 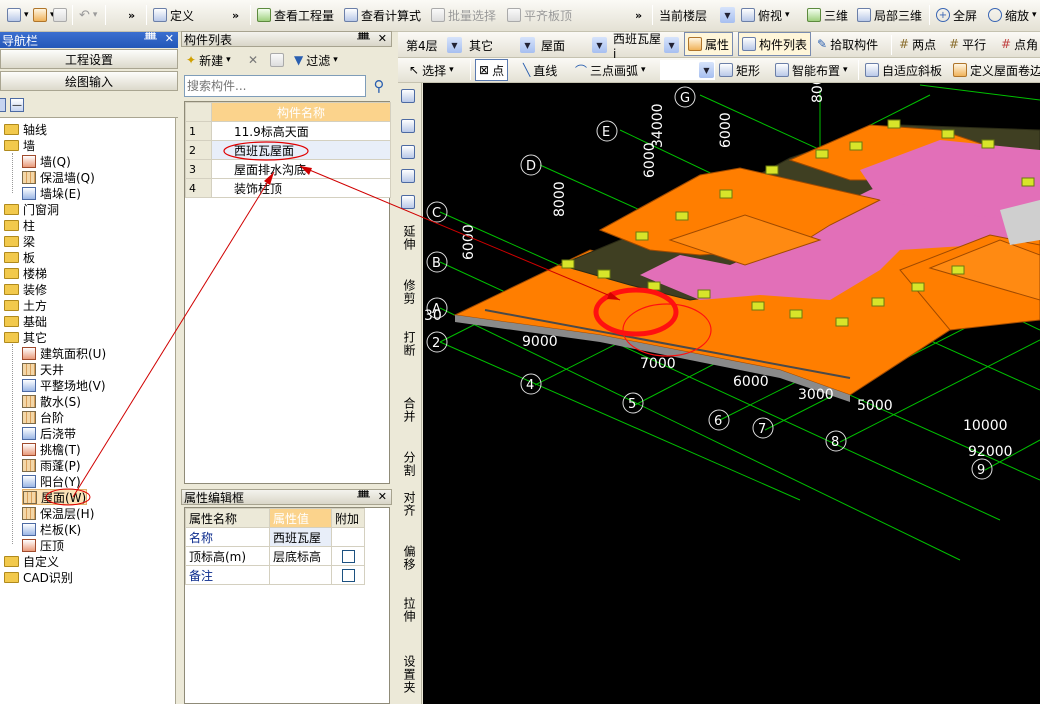 What do you see at coordinates (18, 15) in the screenshot?
I see `new-file-button: ▾` at bounding box center [18, 15].